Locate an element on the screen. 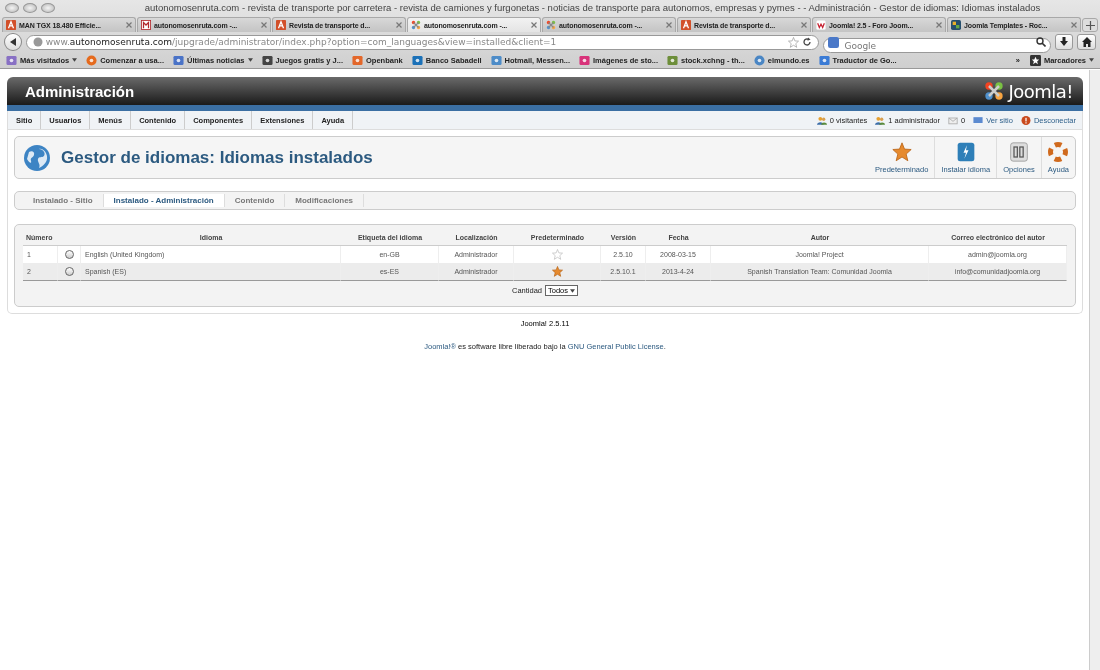 This screenshot has width=1100, height=670. search-icon is located at coordinates (1040, 42).